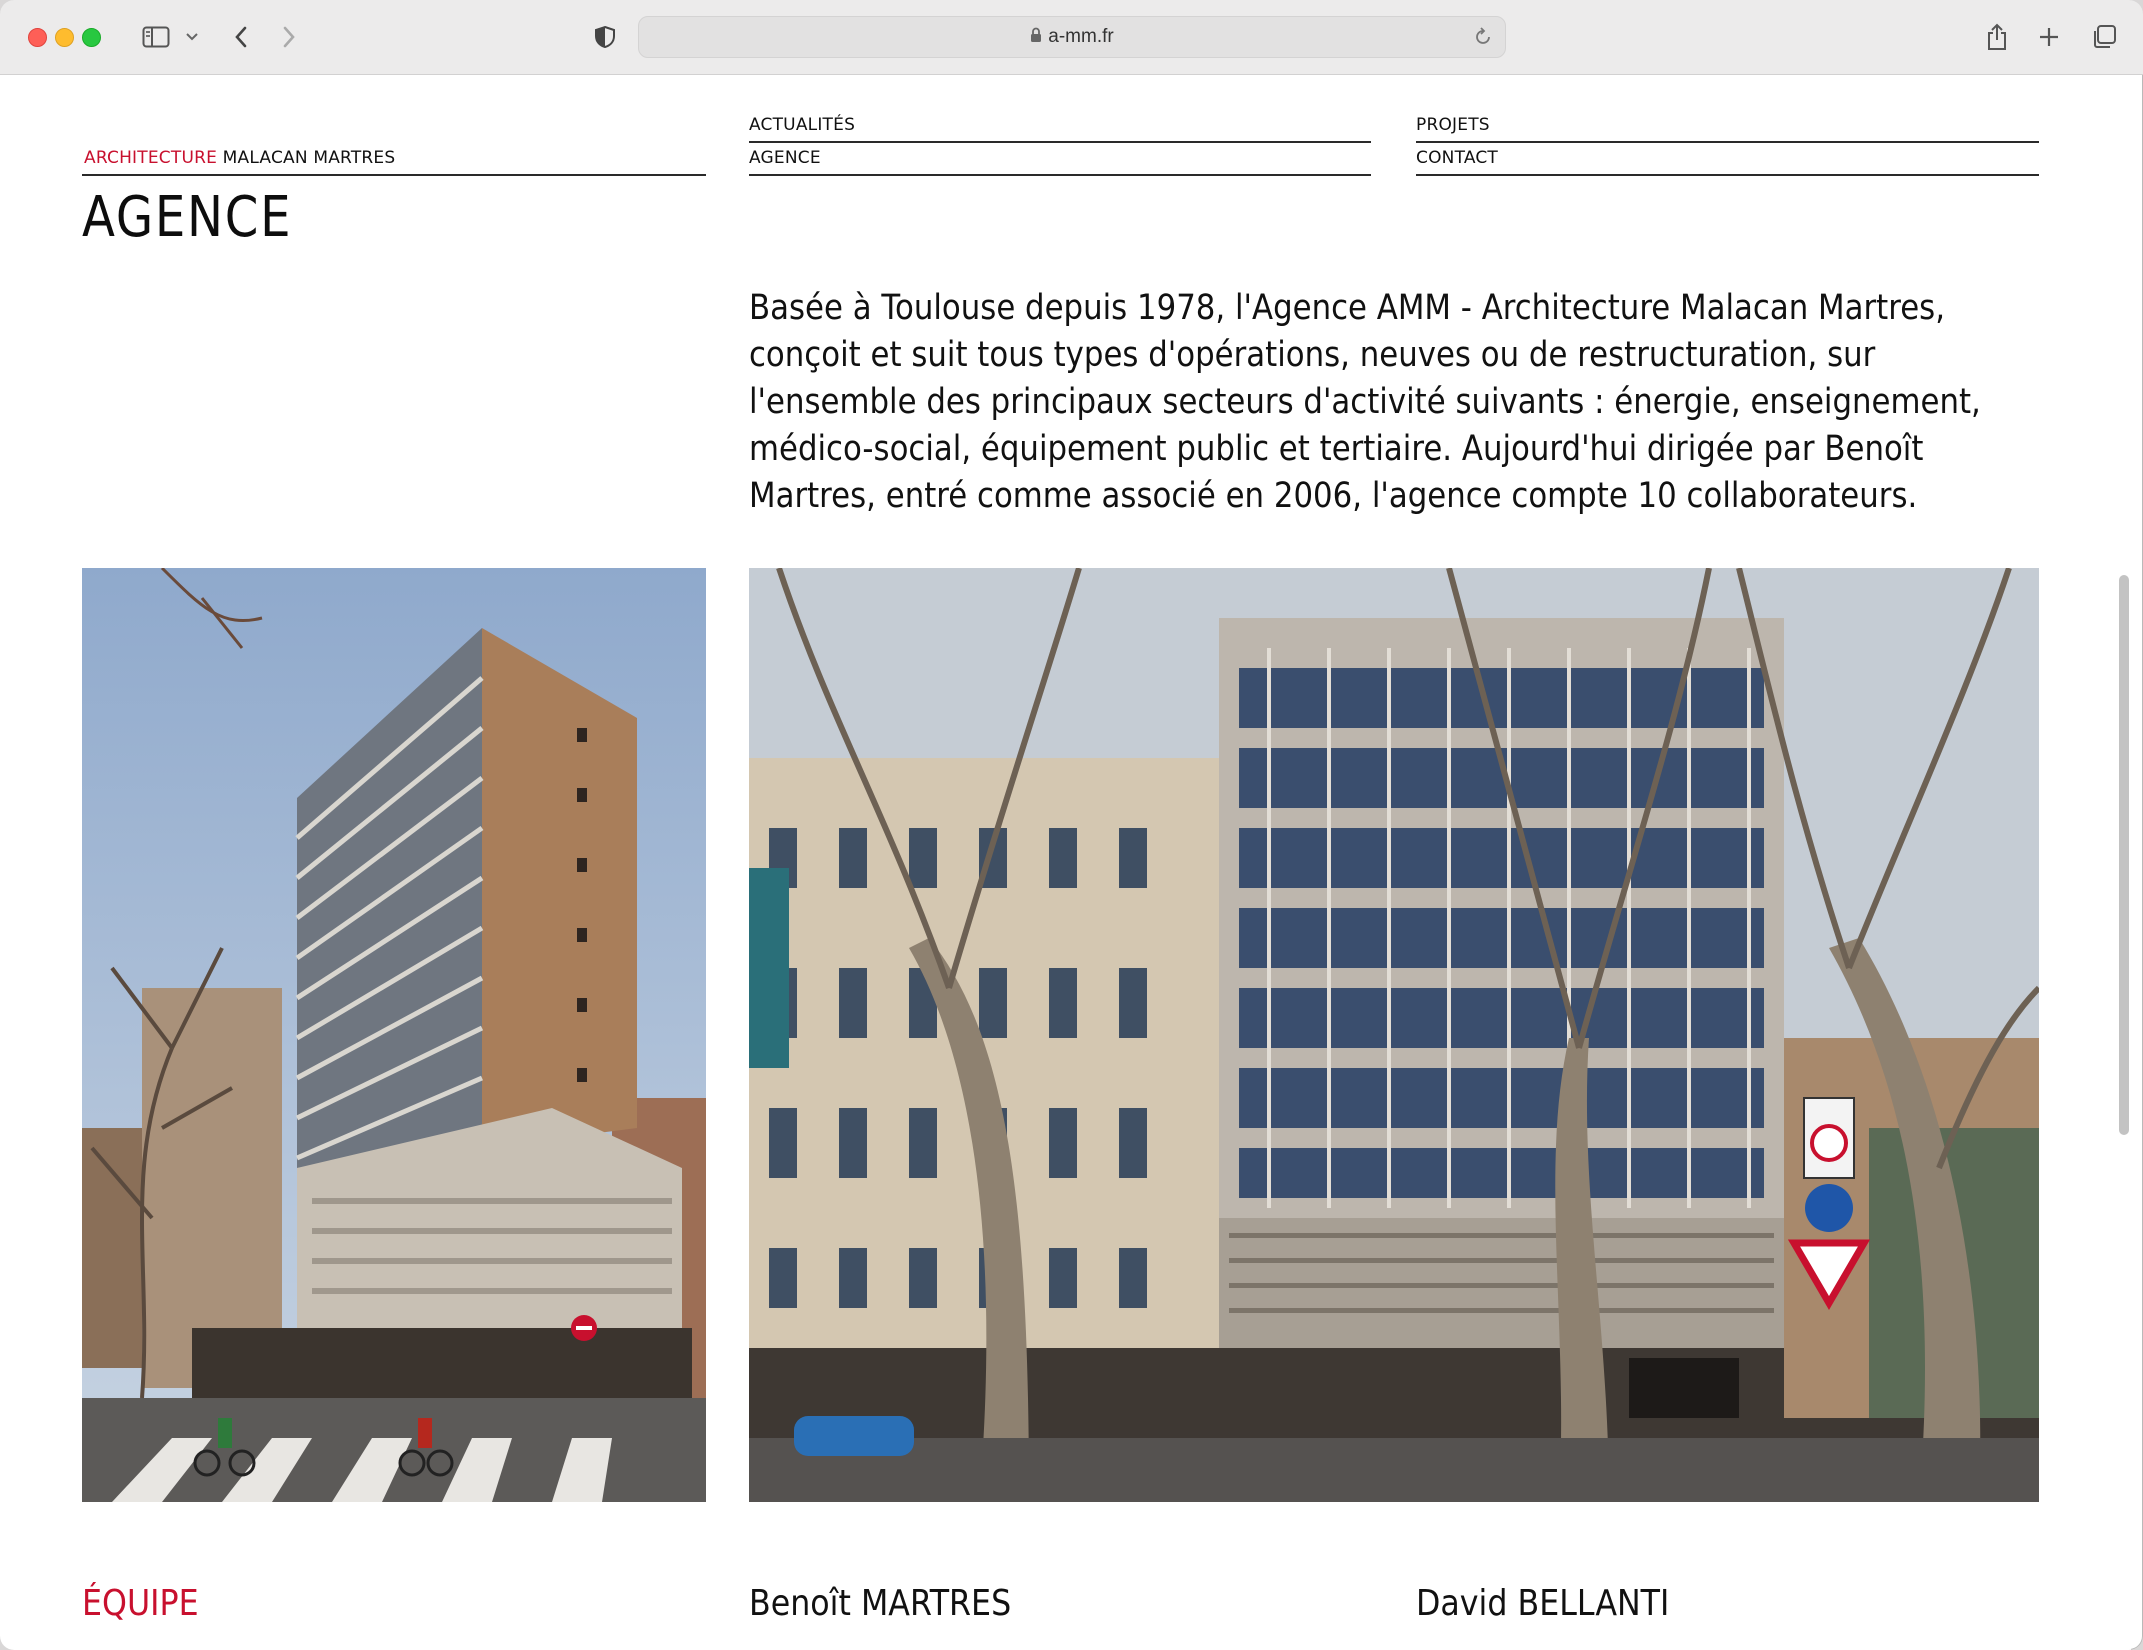  I want to click on nav-link-actualites: ACTUALITÉS, so click(802, 125).